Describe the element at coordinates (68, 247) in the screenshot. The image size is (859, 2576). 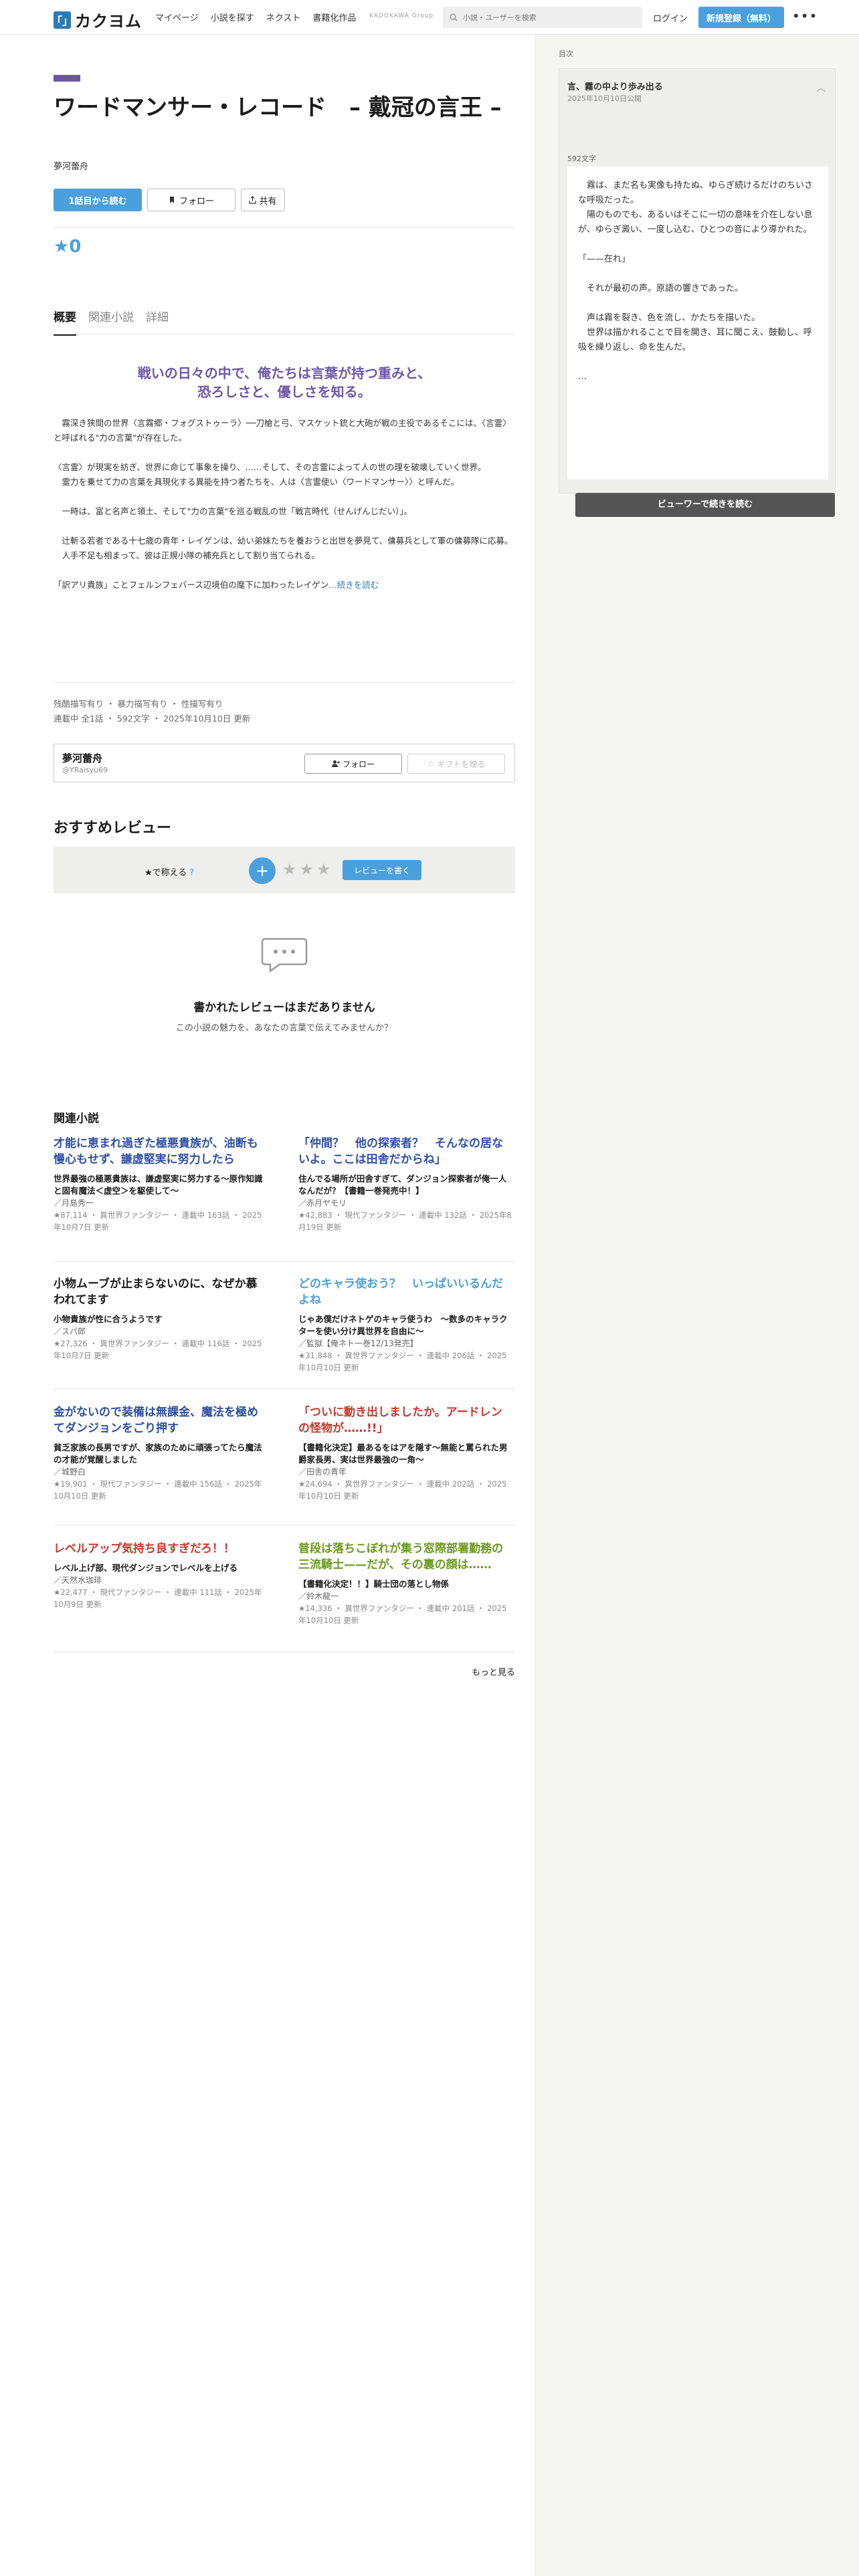
I see `star-count: ★0` at that location.